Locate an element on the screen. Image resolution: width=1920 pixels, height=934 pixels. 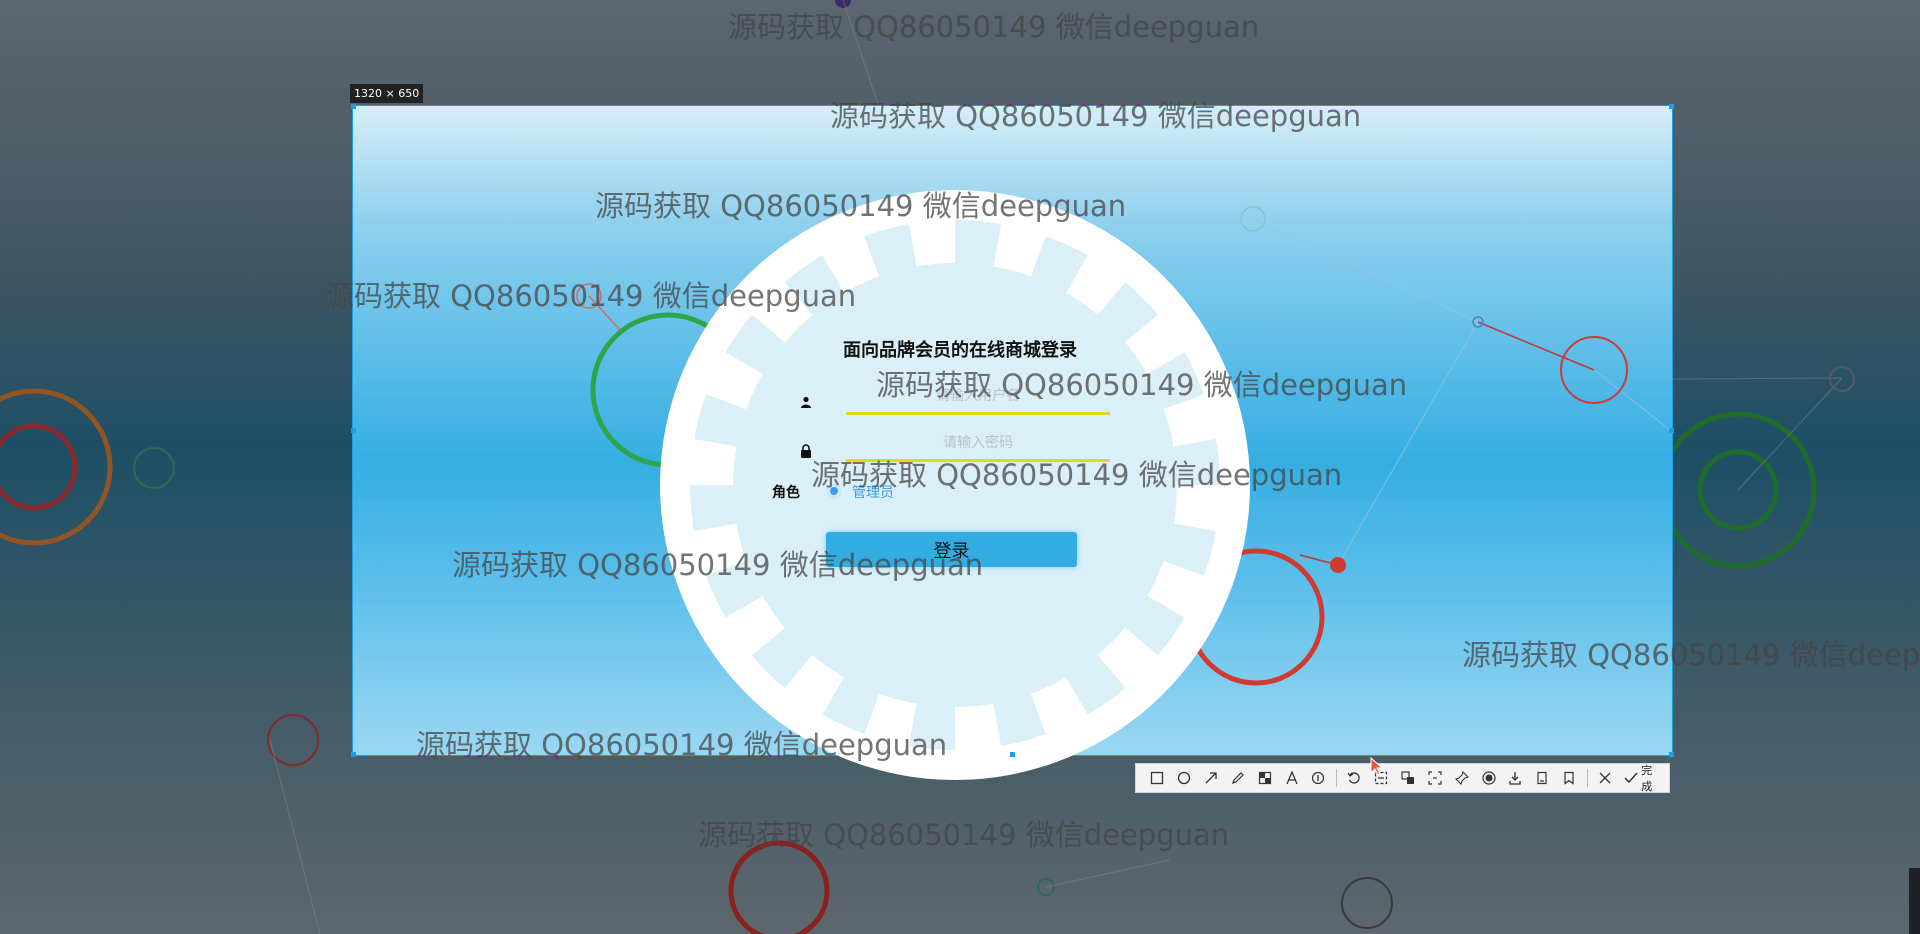
arrow-icon is located at coordinates (1211, 778).